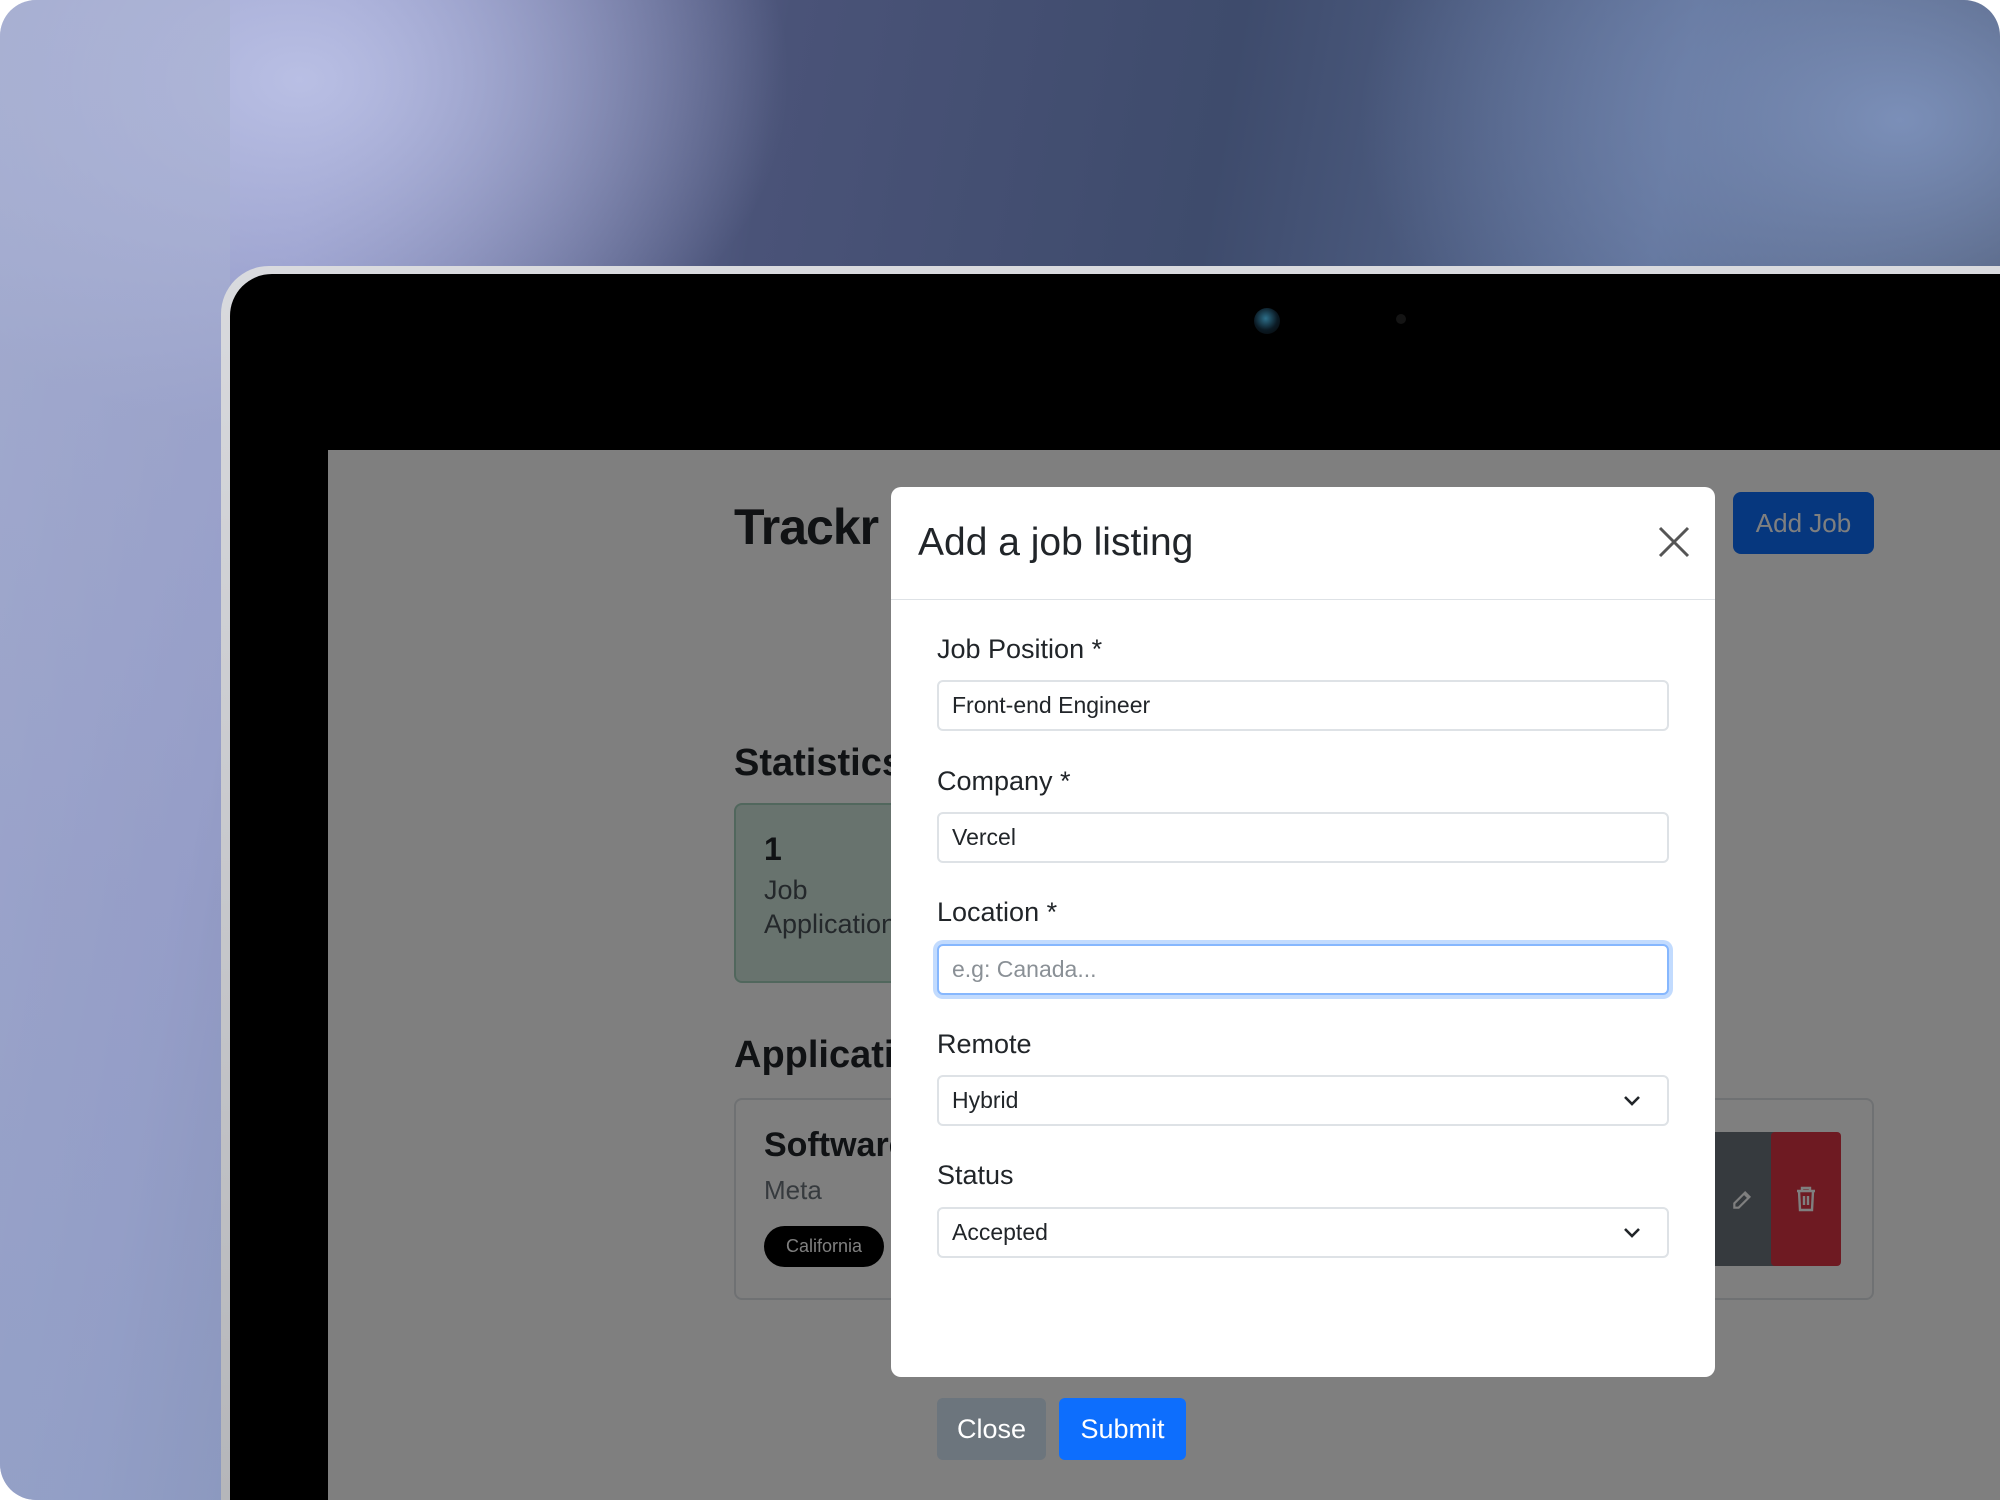 The height and width of the screenshot is (1500, 2000). Describe the element at coordinates (975, 1175) in the screenshot. I see `status-label: Status` at that location.